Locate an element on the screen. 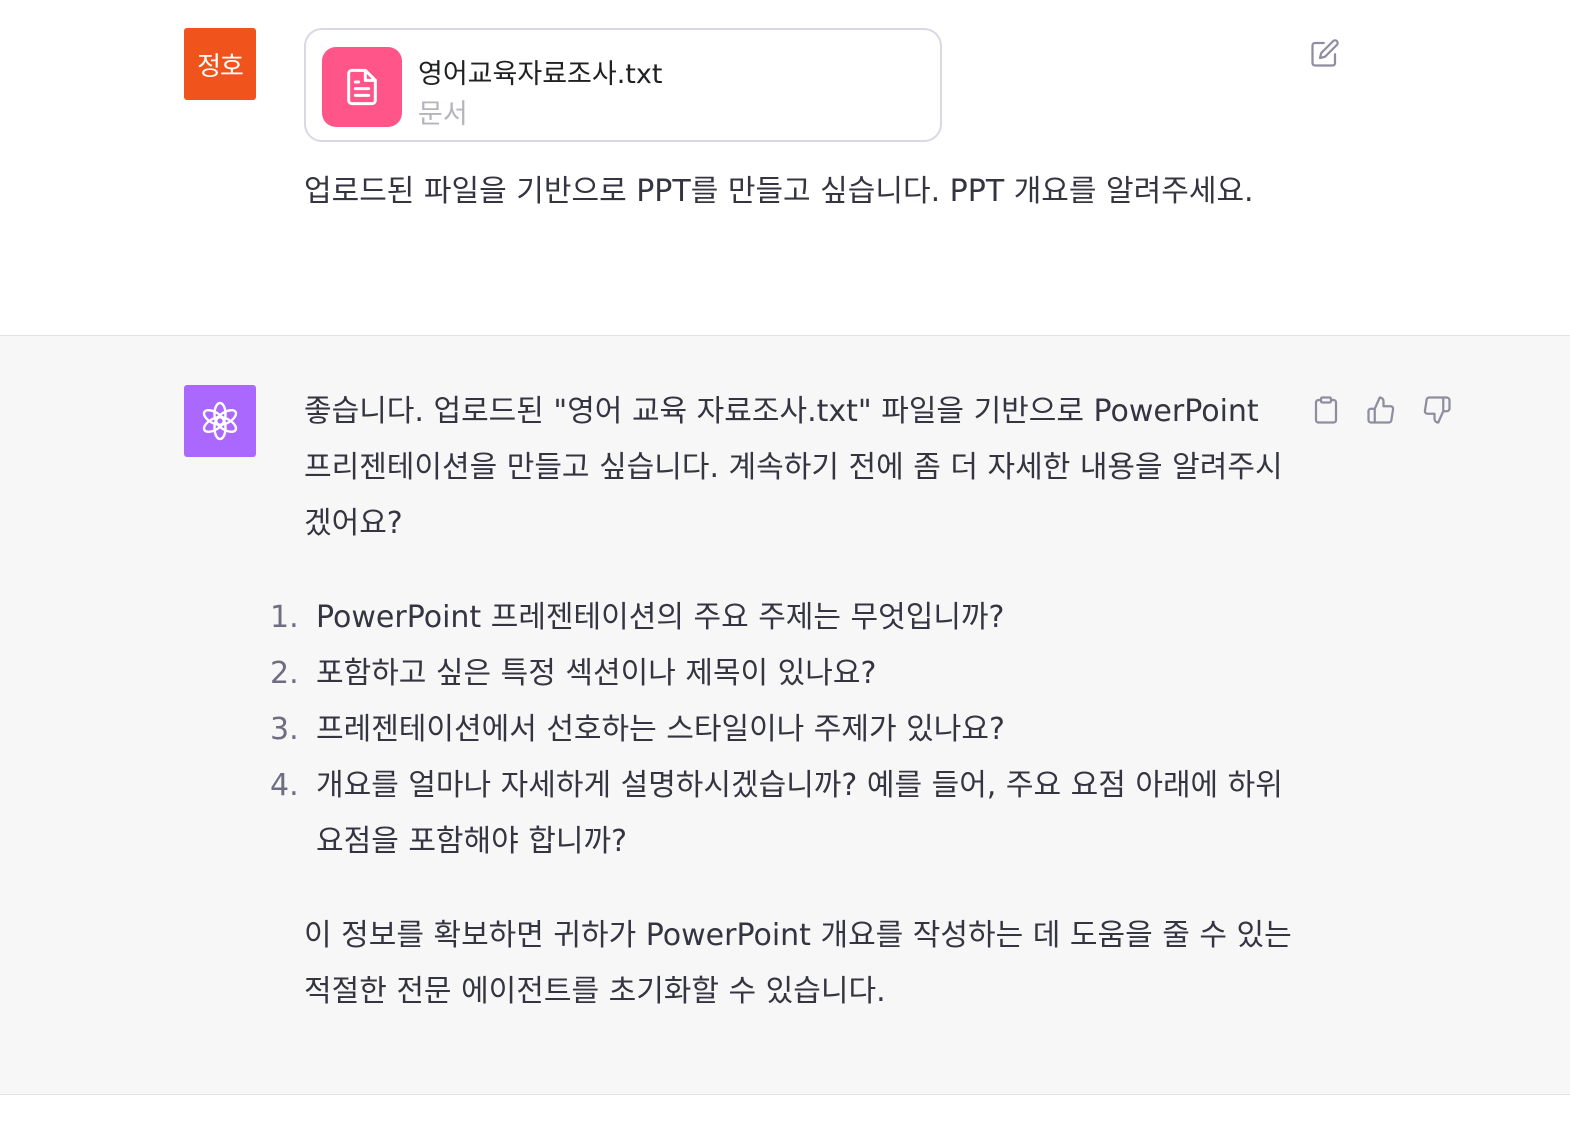 This screenshot has width=1570, height=1137. list-item: 3. 프레젠테이션에서 선호하는 스타일이나 주제가 있나요? is located at coordinates (782, 730).